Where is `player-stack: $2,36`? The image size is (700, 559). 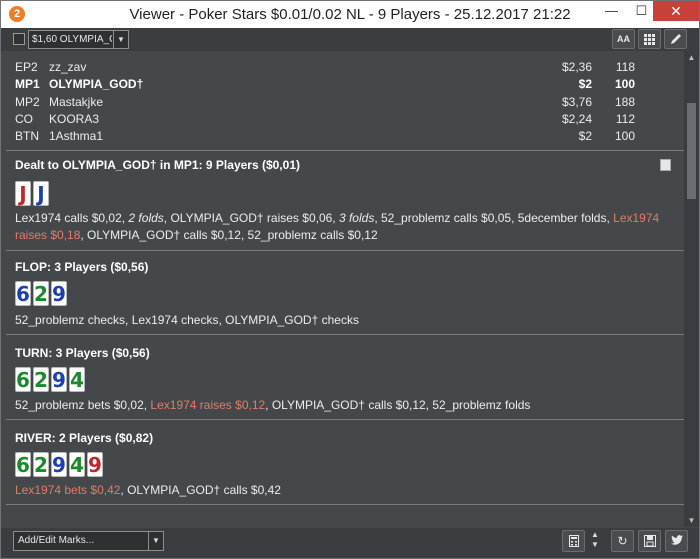
player-stack: $2,36 is located at coordinates (576, 67).